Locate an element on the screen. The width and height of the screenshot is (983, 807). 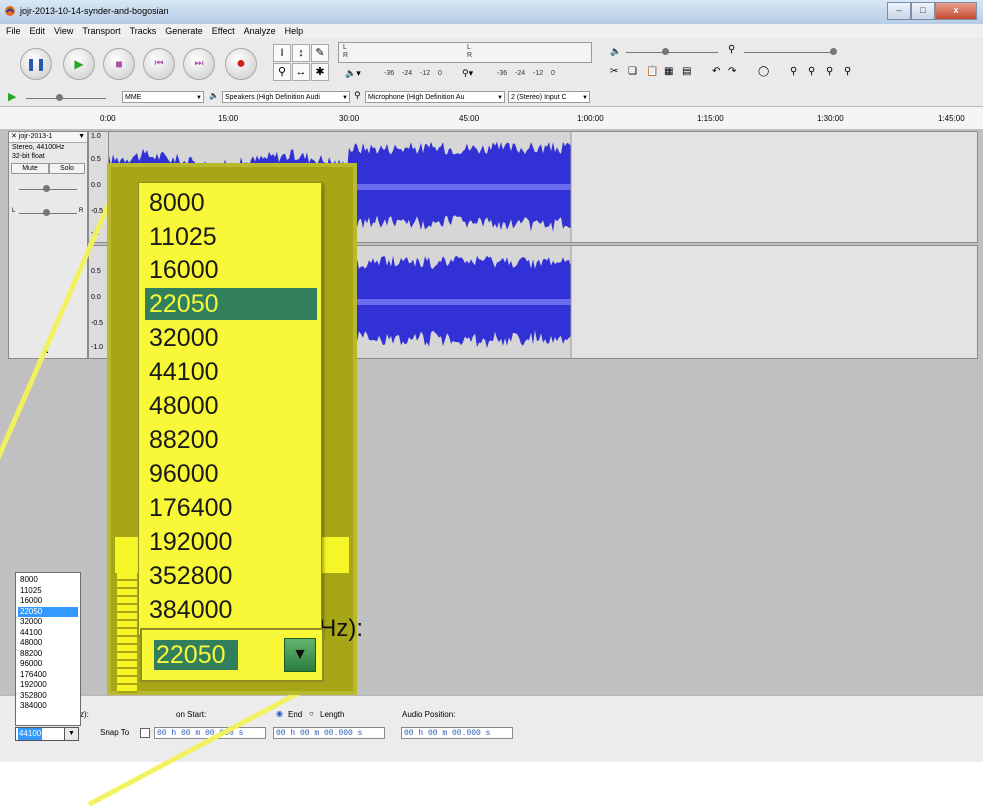
envelope-tool: ↕ is located at coordinates (301, 53).